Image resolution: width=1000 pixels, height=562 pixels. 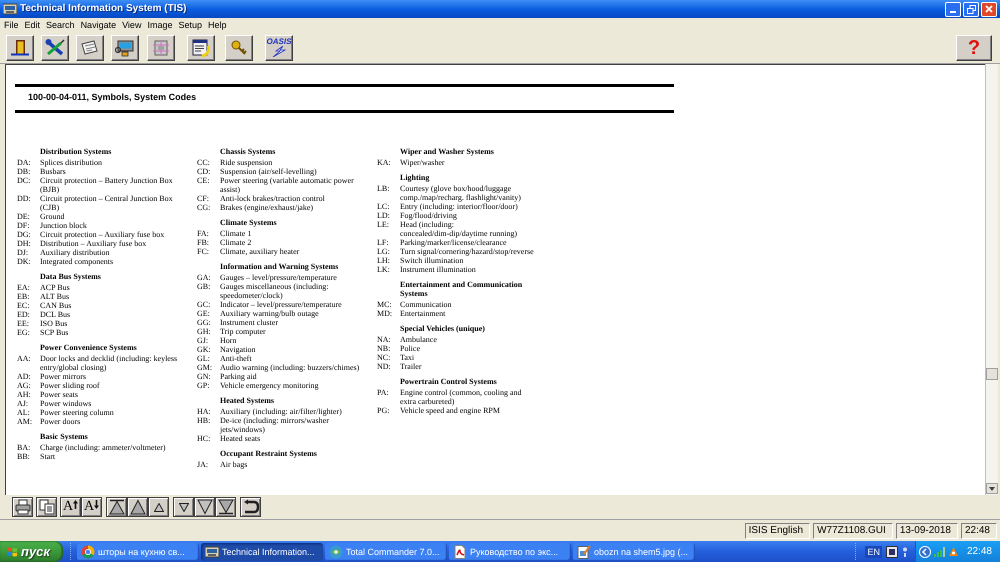 I want to click on system-code: DJ:, so click(x=23, y=252).